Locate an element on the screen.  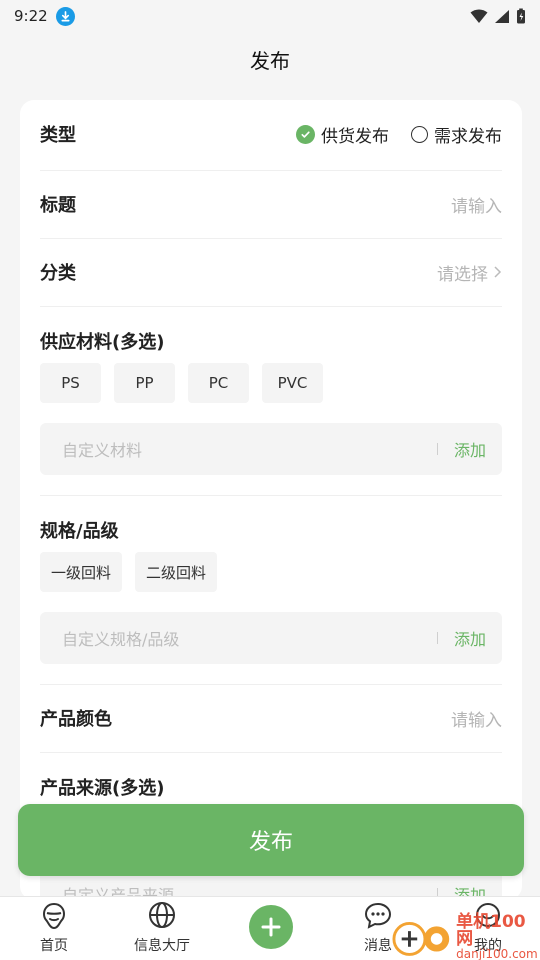
radio-supply: 供货发布 is located at coordinates (342, 134).